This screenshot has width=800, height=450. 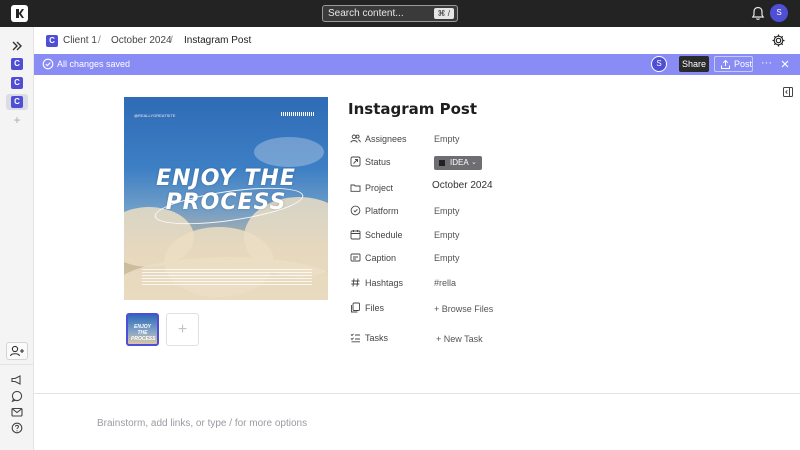 I want to click on gear-icon, so click(x=778, y=40).